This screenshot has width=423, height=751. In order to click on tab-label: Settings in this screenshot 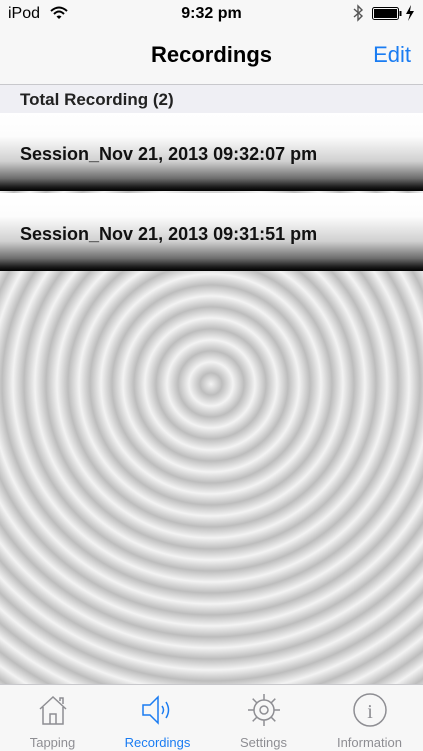, I will do `click(263, 742)`.